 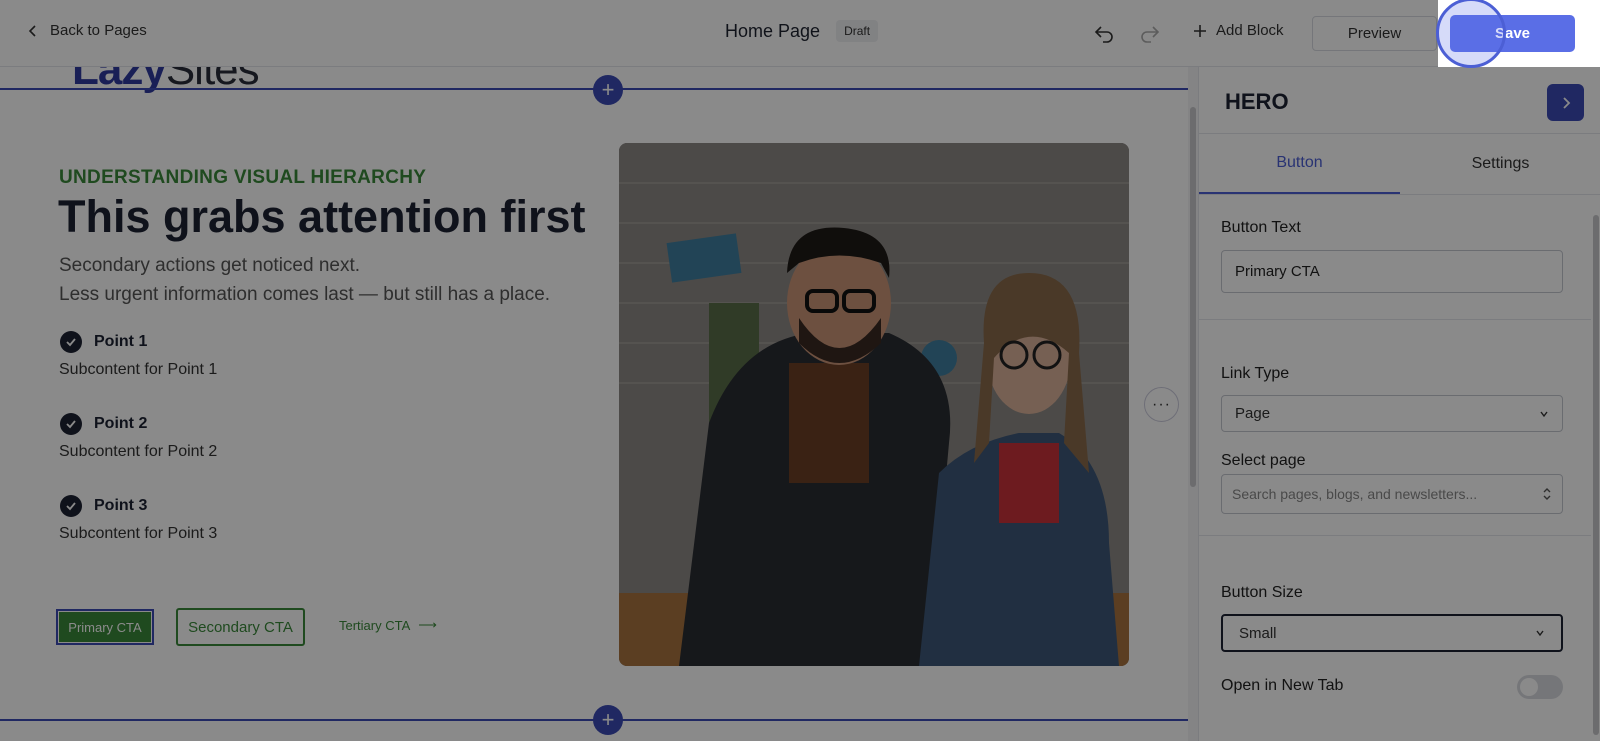 What do you see at coordinates (1262, 592) in the screenshot?
I see `button-size-label: Button Size` at bounding box center [1262, 592].